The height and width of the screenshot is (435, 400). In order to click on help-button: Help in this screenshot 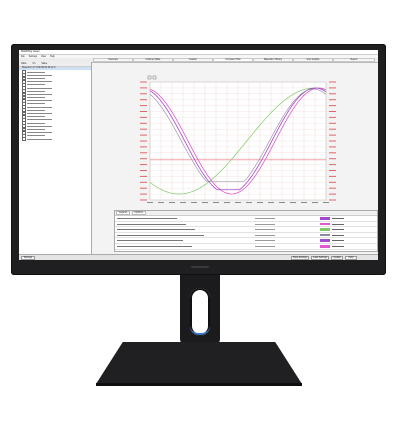, I will do `click(351, 258)`.